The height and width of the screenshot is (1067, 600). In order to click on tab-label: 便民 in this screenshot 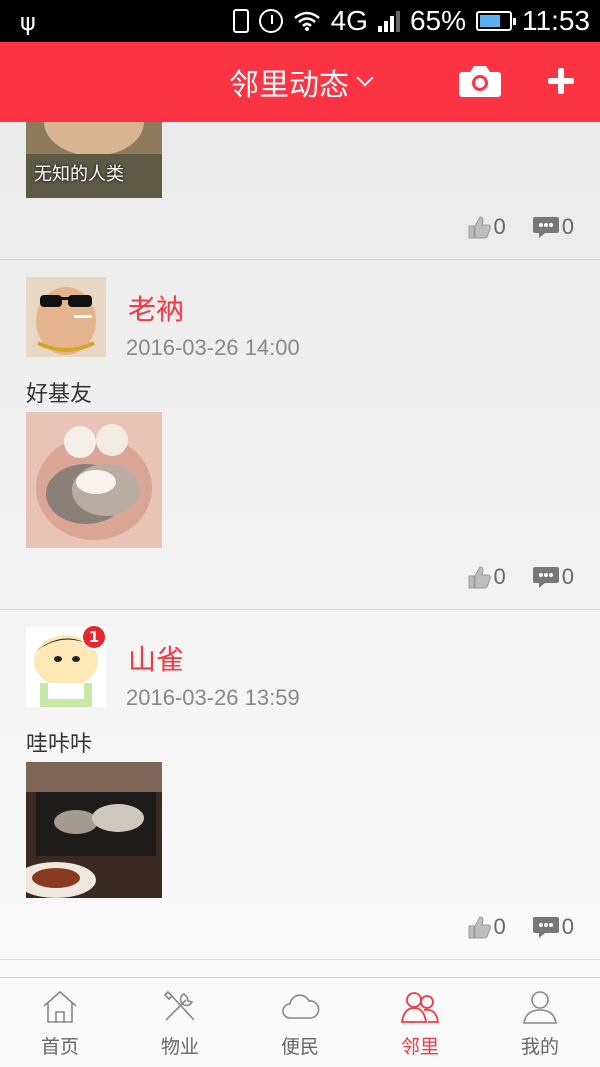, I will do `click(299, 1047)`.